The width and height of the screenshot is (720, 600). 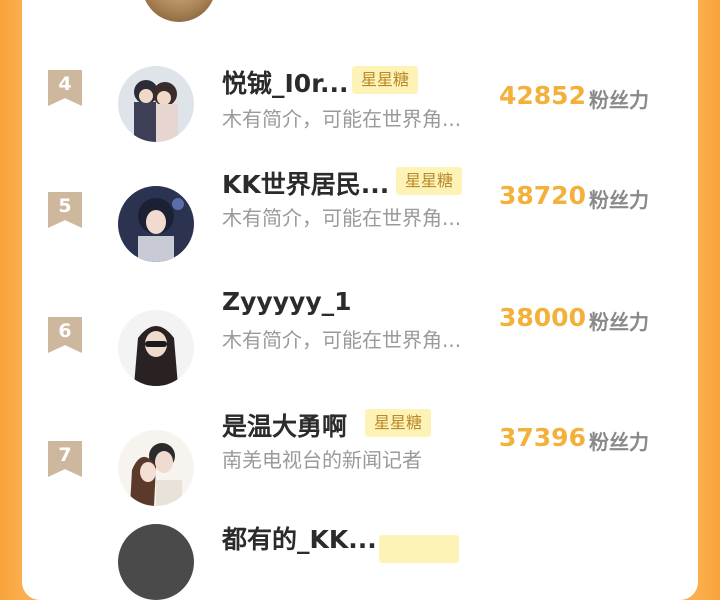 I want to click on rank-badge: 4, so click(x=65, y=88).